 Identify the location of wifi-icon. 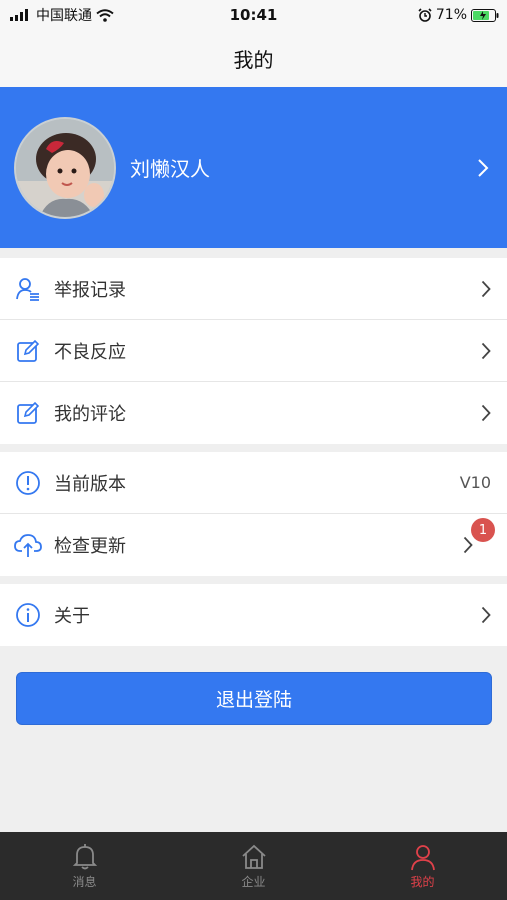
(105, 15).